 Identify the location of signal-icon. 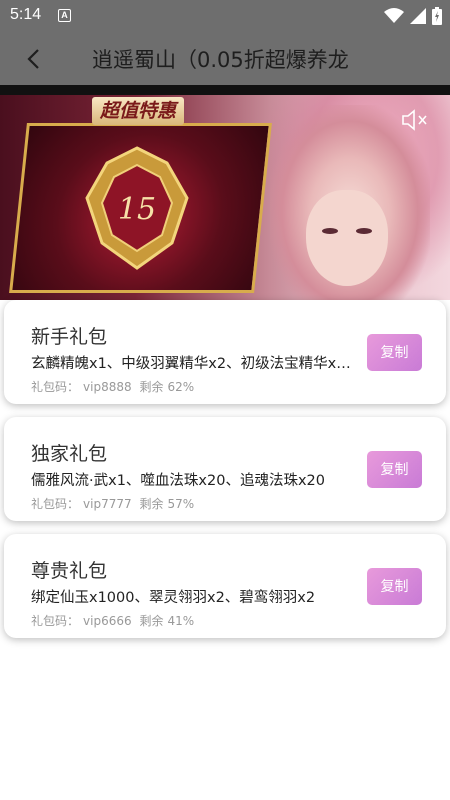
(418, 16).